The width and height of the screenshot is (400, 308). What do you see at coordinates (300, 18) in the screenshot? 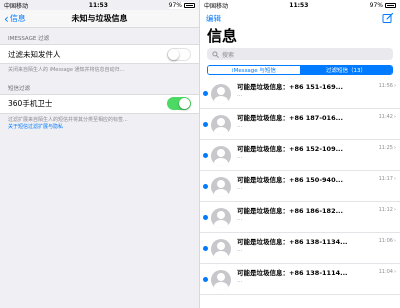
I see `messages-toolbar: 编辑` at bounding box center [300, 18].